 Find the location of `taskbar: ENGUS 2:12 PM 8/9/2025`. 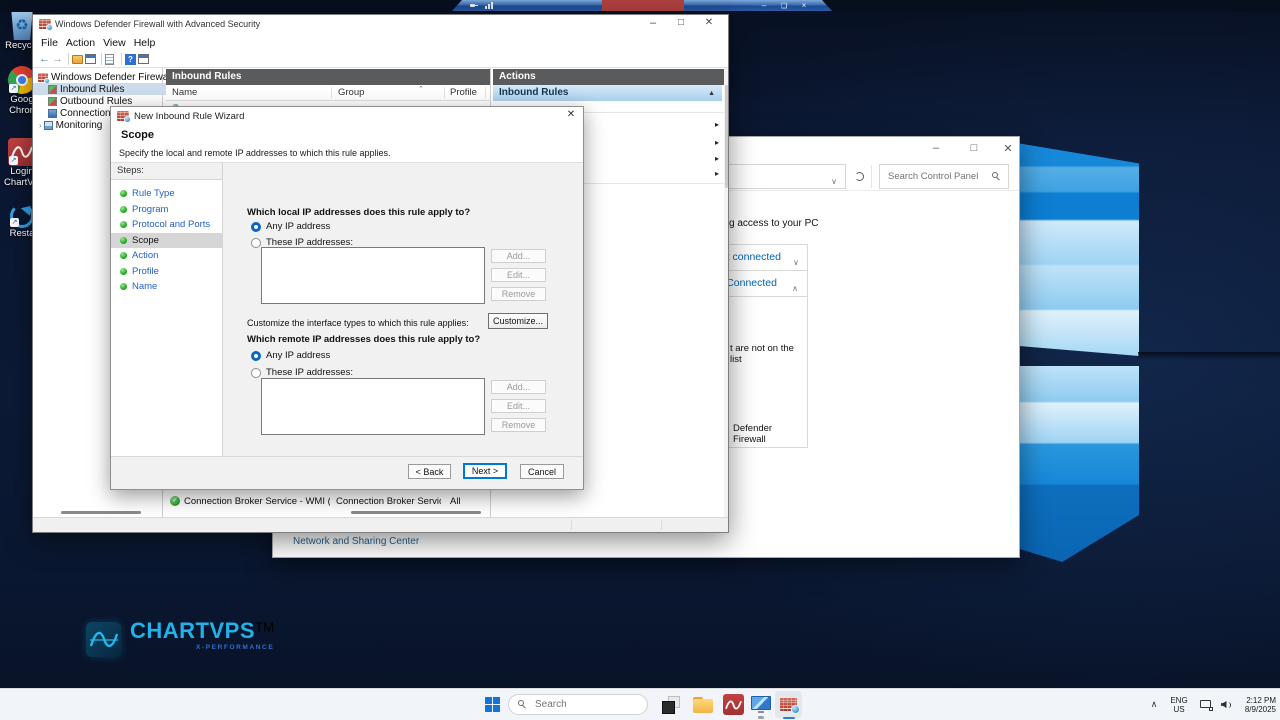

taskbar: ENGUS 2:12 PM 8/9/2025 is located at coordinates (640, 704).